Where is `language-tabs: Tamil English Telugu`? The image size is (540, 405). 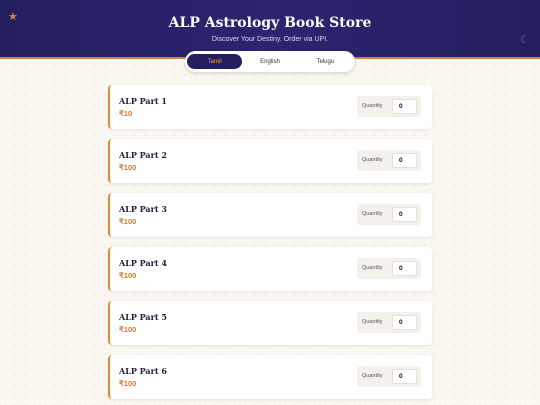 language-tabs: Tamil English Telugu is located at coordinates (270, 61).